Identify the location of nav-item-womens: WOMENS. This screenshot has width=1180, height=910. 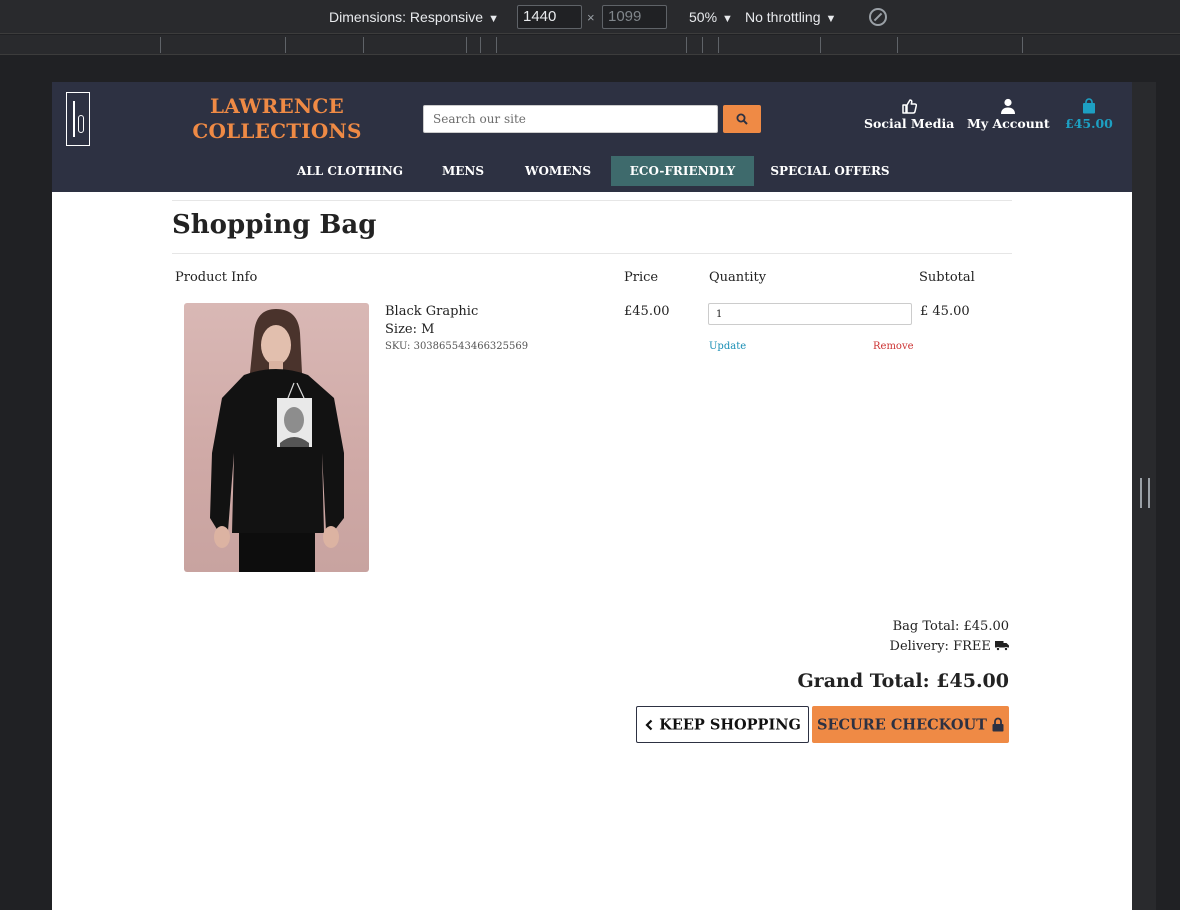
(558, 171).